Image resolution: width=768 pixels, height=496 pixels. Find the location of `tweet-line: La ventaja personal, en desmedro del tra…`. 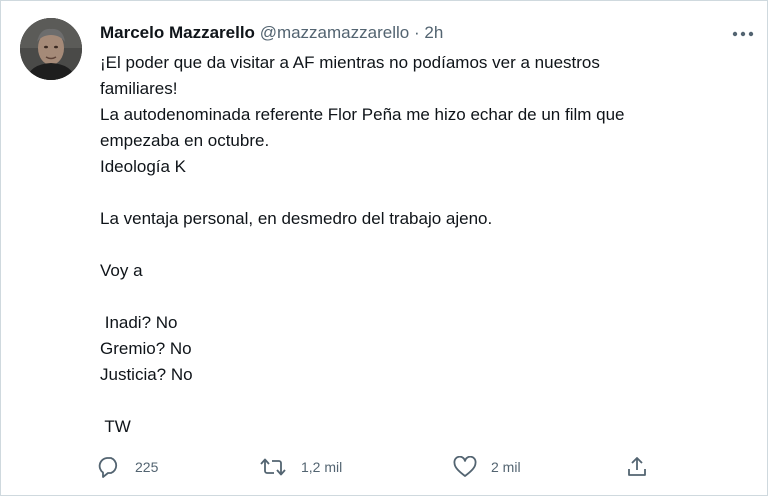

tweet-line: La ventaja personal, en desmedro del tra… is located at coordinates (296, 218).